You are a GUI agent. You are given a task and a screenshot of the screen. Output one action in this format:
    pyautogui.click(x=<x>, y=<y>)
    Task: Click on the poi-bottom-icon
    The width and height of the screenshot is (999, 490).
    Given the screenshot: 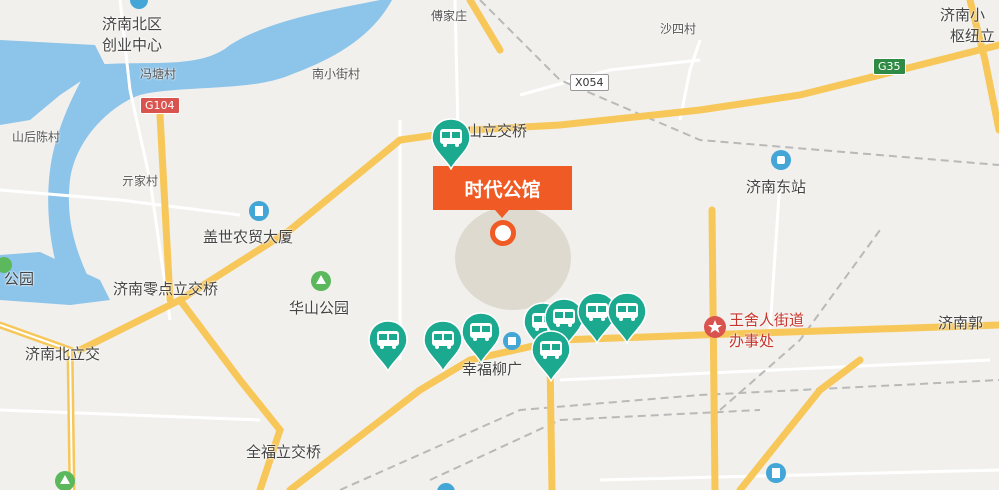 What is the action you would take?
    pyautogui.click(x=776, y=473)
    